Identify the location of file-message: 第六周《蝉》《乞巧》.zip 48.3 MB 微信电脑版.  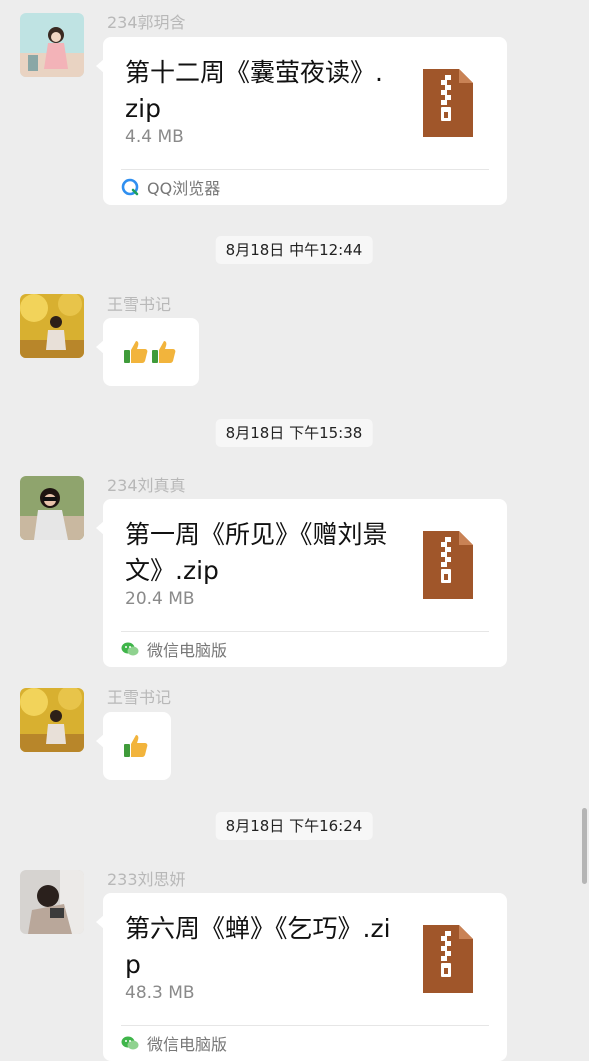
(301, 977).